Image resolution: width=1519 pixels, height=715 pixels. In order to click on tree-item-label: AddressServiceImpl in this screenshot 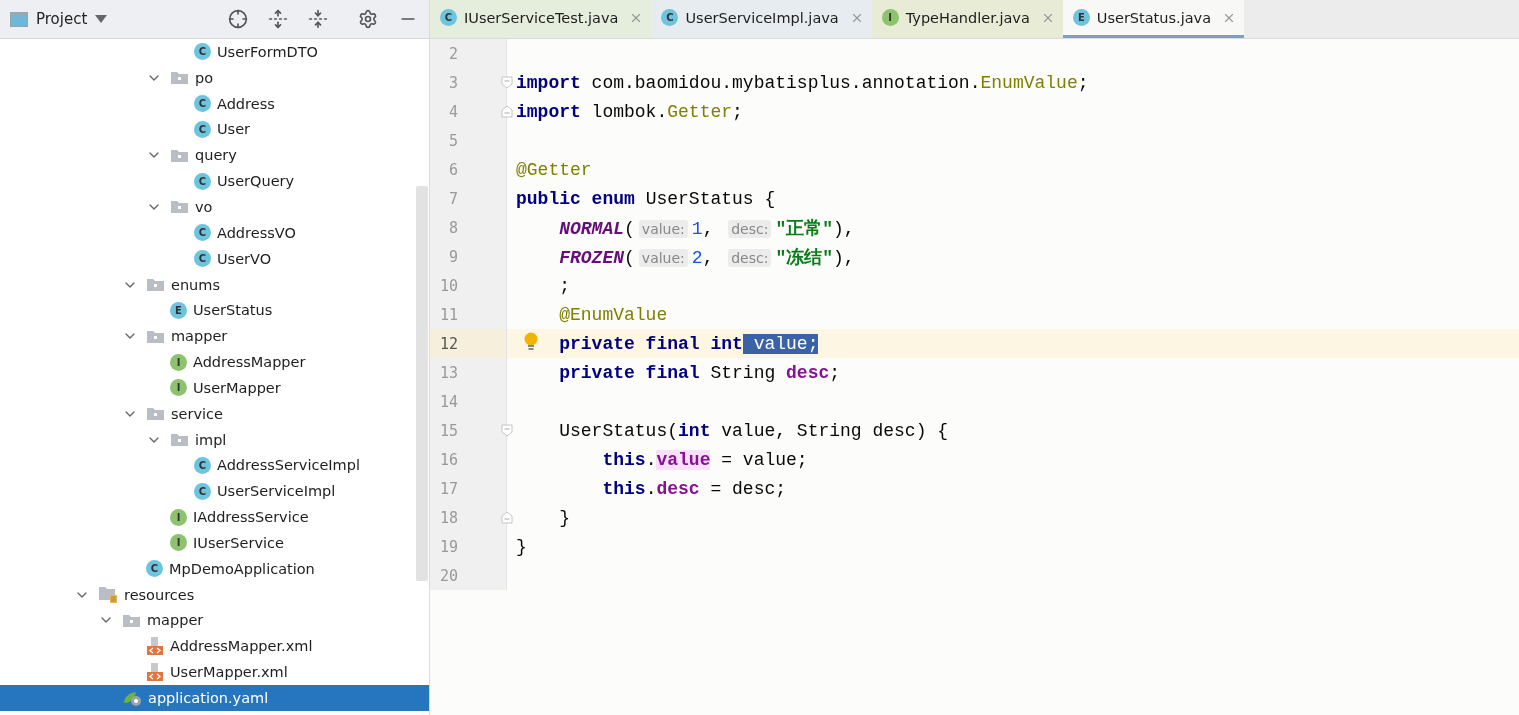, I will do `click(288, 465)`.